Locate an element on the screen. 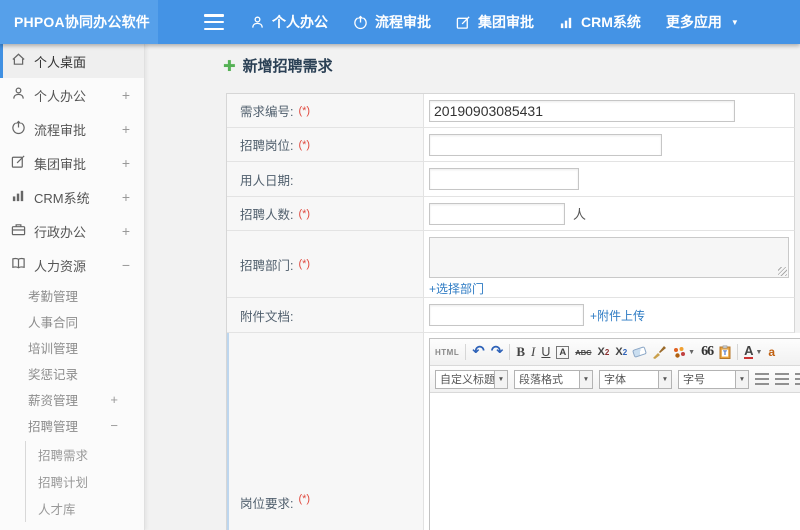 This screenshot has width=800, height=530. custom-title-select: 自定义标题 ▼ is located at coordinates (471, 379).